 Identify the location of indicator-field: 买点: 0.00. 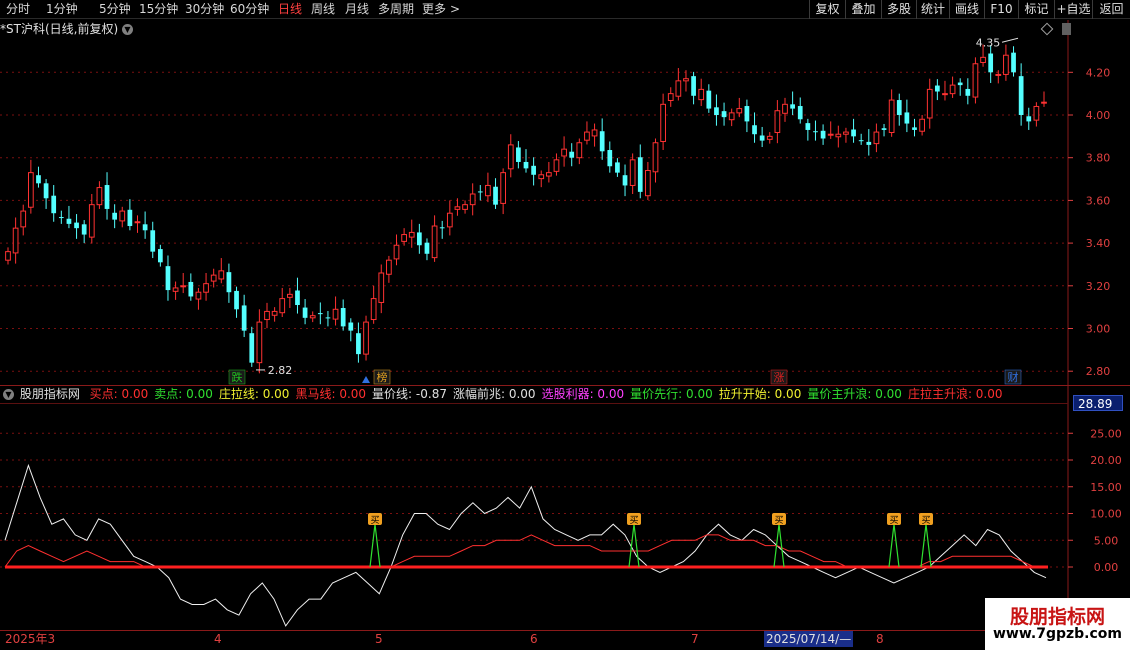
(119, 394).